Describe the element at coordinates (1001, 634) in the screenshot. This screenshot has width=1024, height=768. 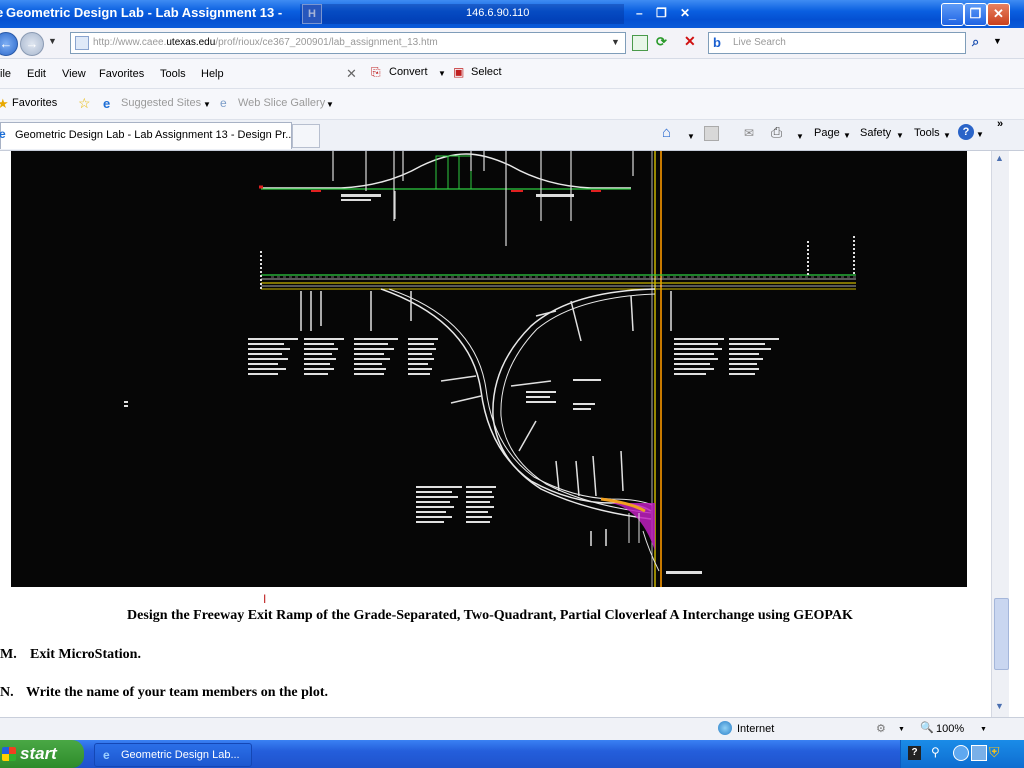
I see `scroll-thumb` at that location.